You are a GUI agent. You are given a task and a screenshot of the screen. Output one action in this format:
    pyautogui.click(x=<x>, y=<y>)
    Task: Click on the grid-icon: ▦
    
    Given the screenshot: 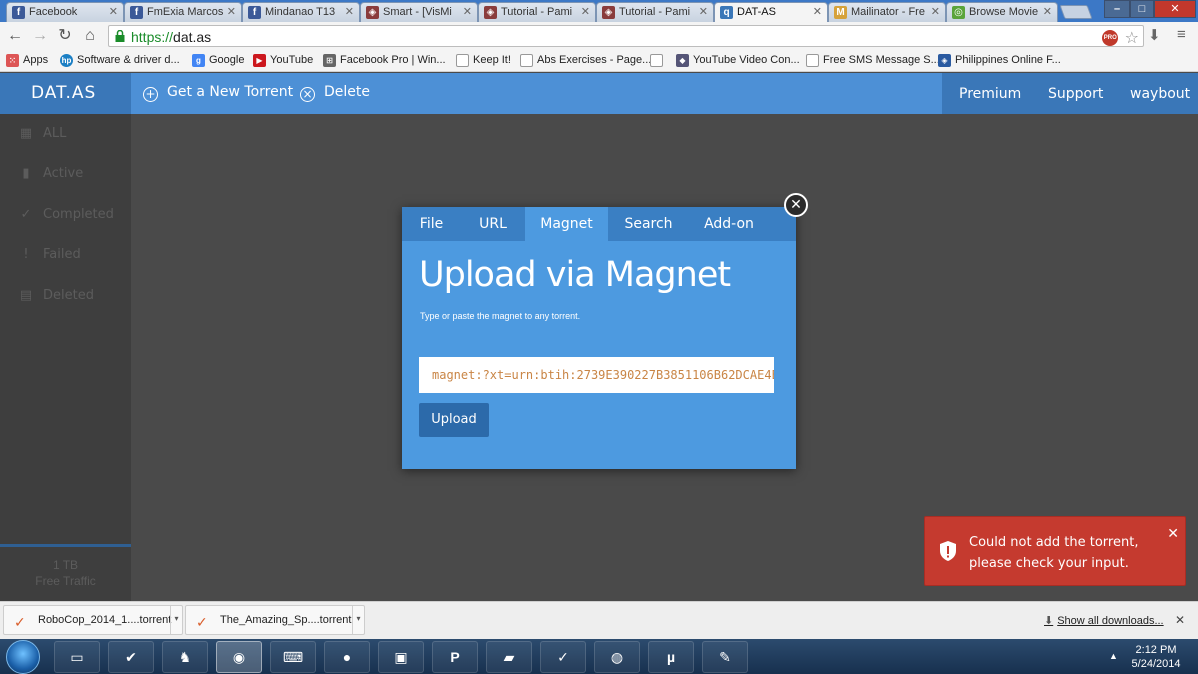 What is the action you would take?
    pyautogui.click(x=26, y=133)
    